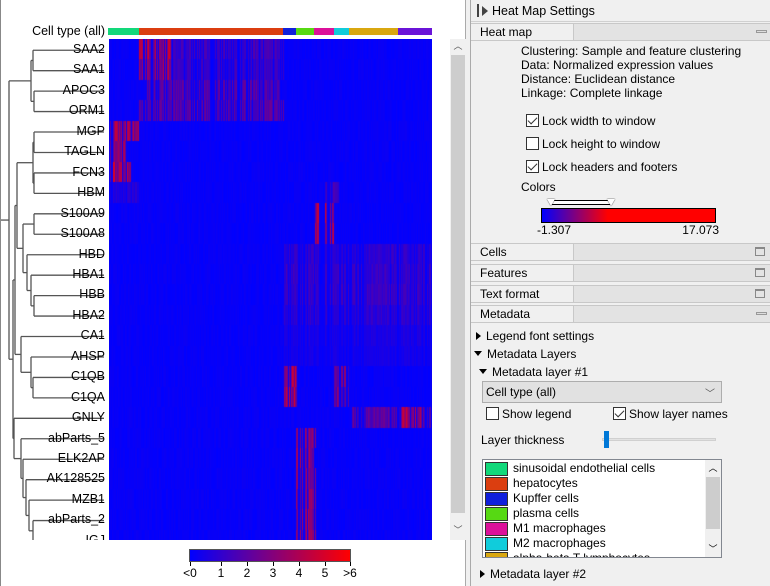 The image size is (770, 586). I want to click on vertical-scrollbar: ︿ ﹀, so click(458, 289).